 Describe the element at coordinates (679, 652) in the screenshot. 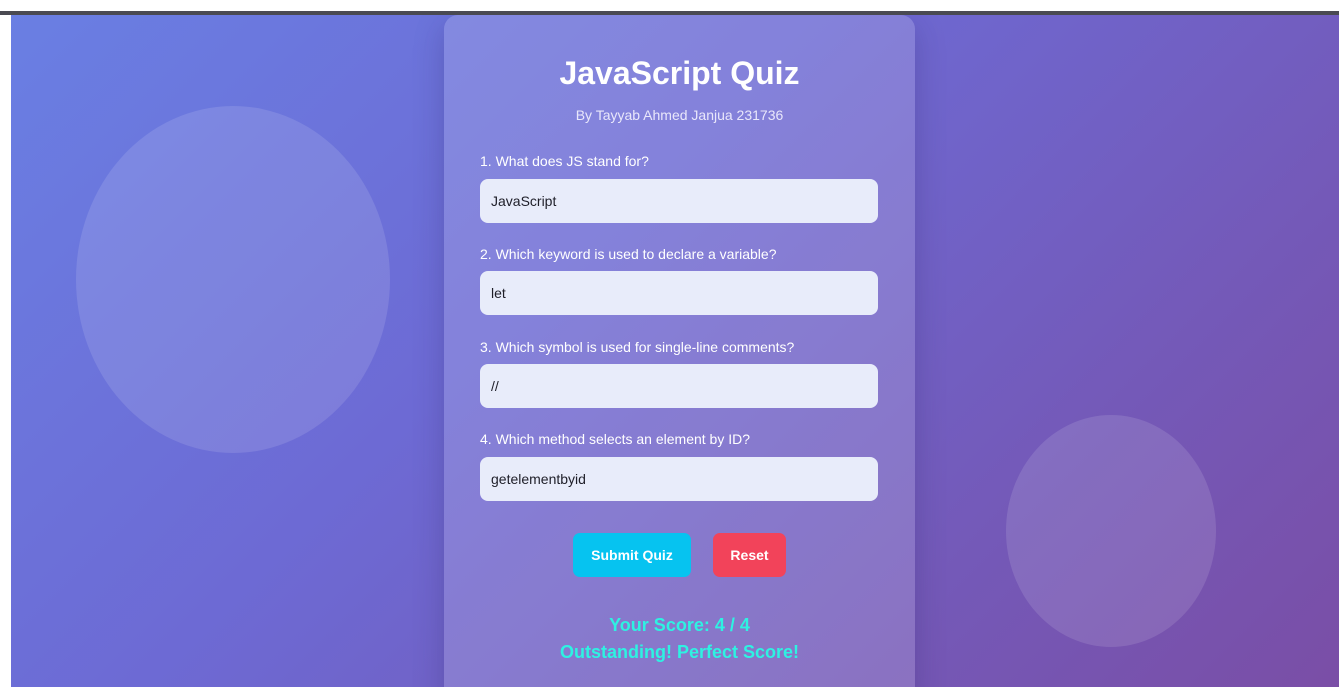

I see `score-message: Outstanding! Perfect Score!` at that location.